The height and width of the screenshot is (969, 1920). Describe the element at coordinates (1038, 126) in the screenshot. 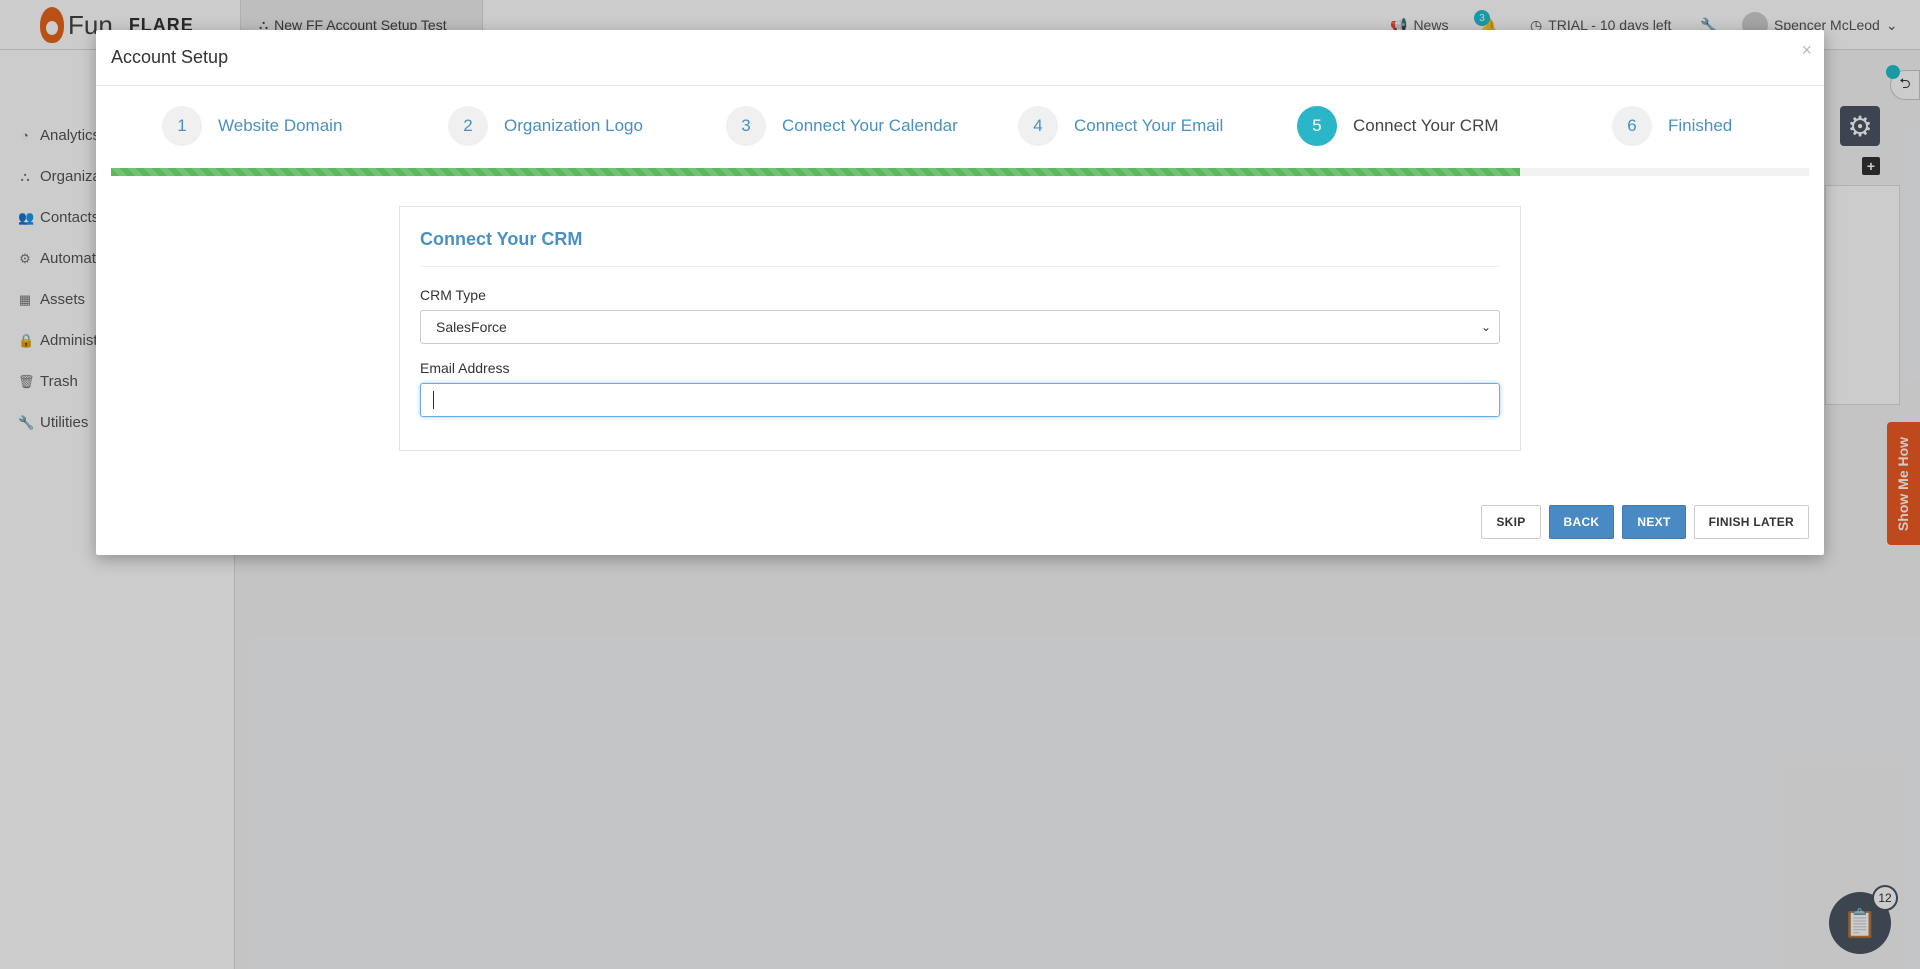

I see `step-number: 4` at that location.